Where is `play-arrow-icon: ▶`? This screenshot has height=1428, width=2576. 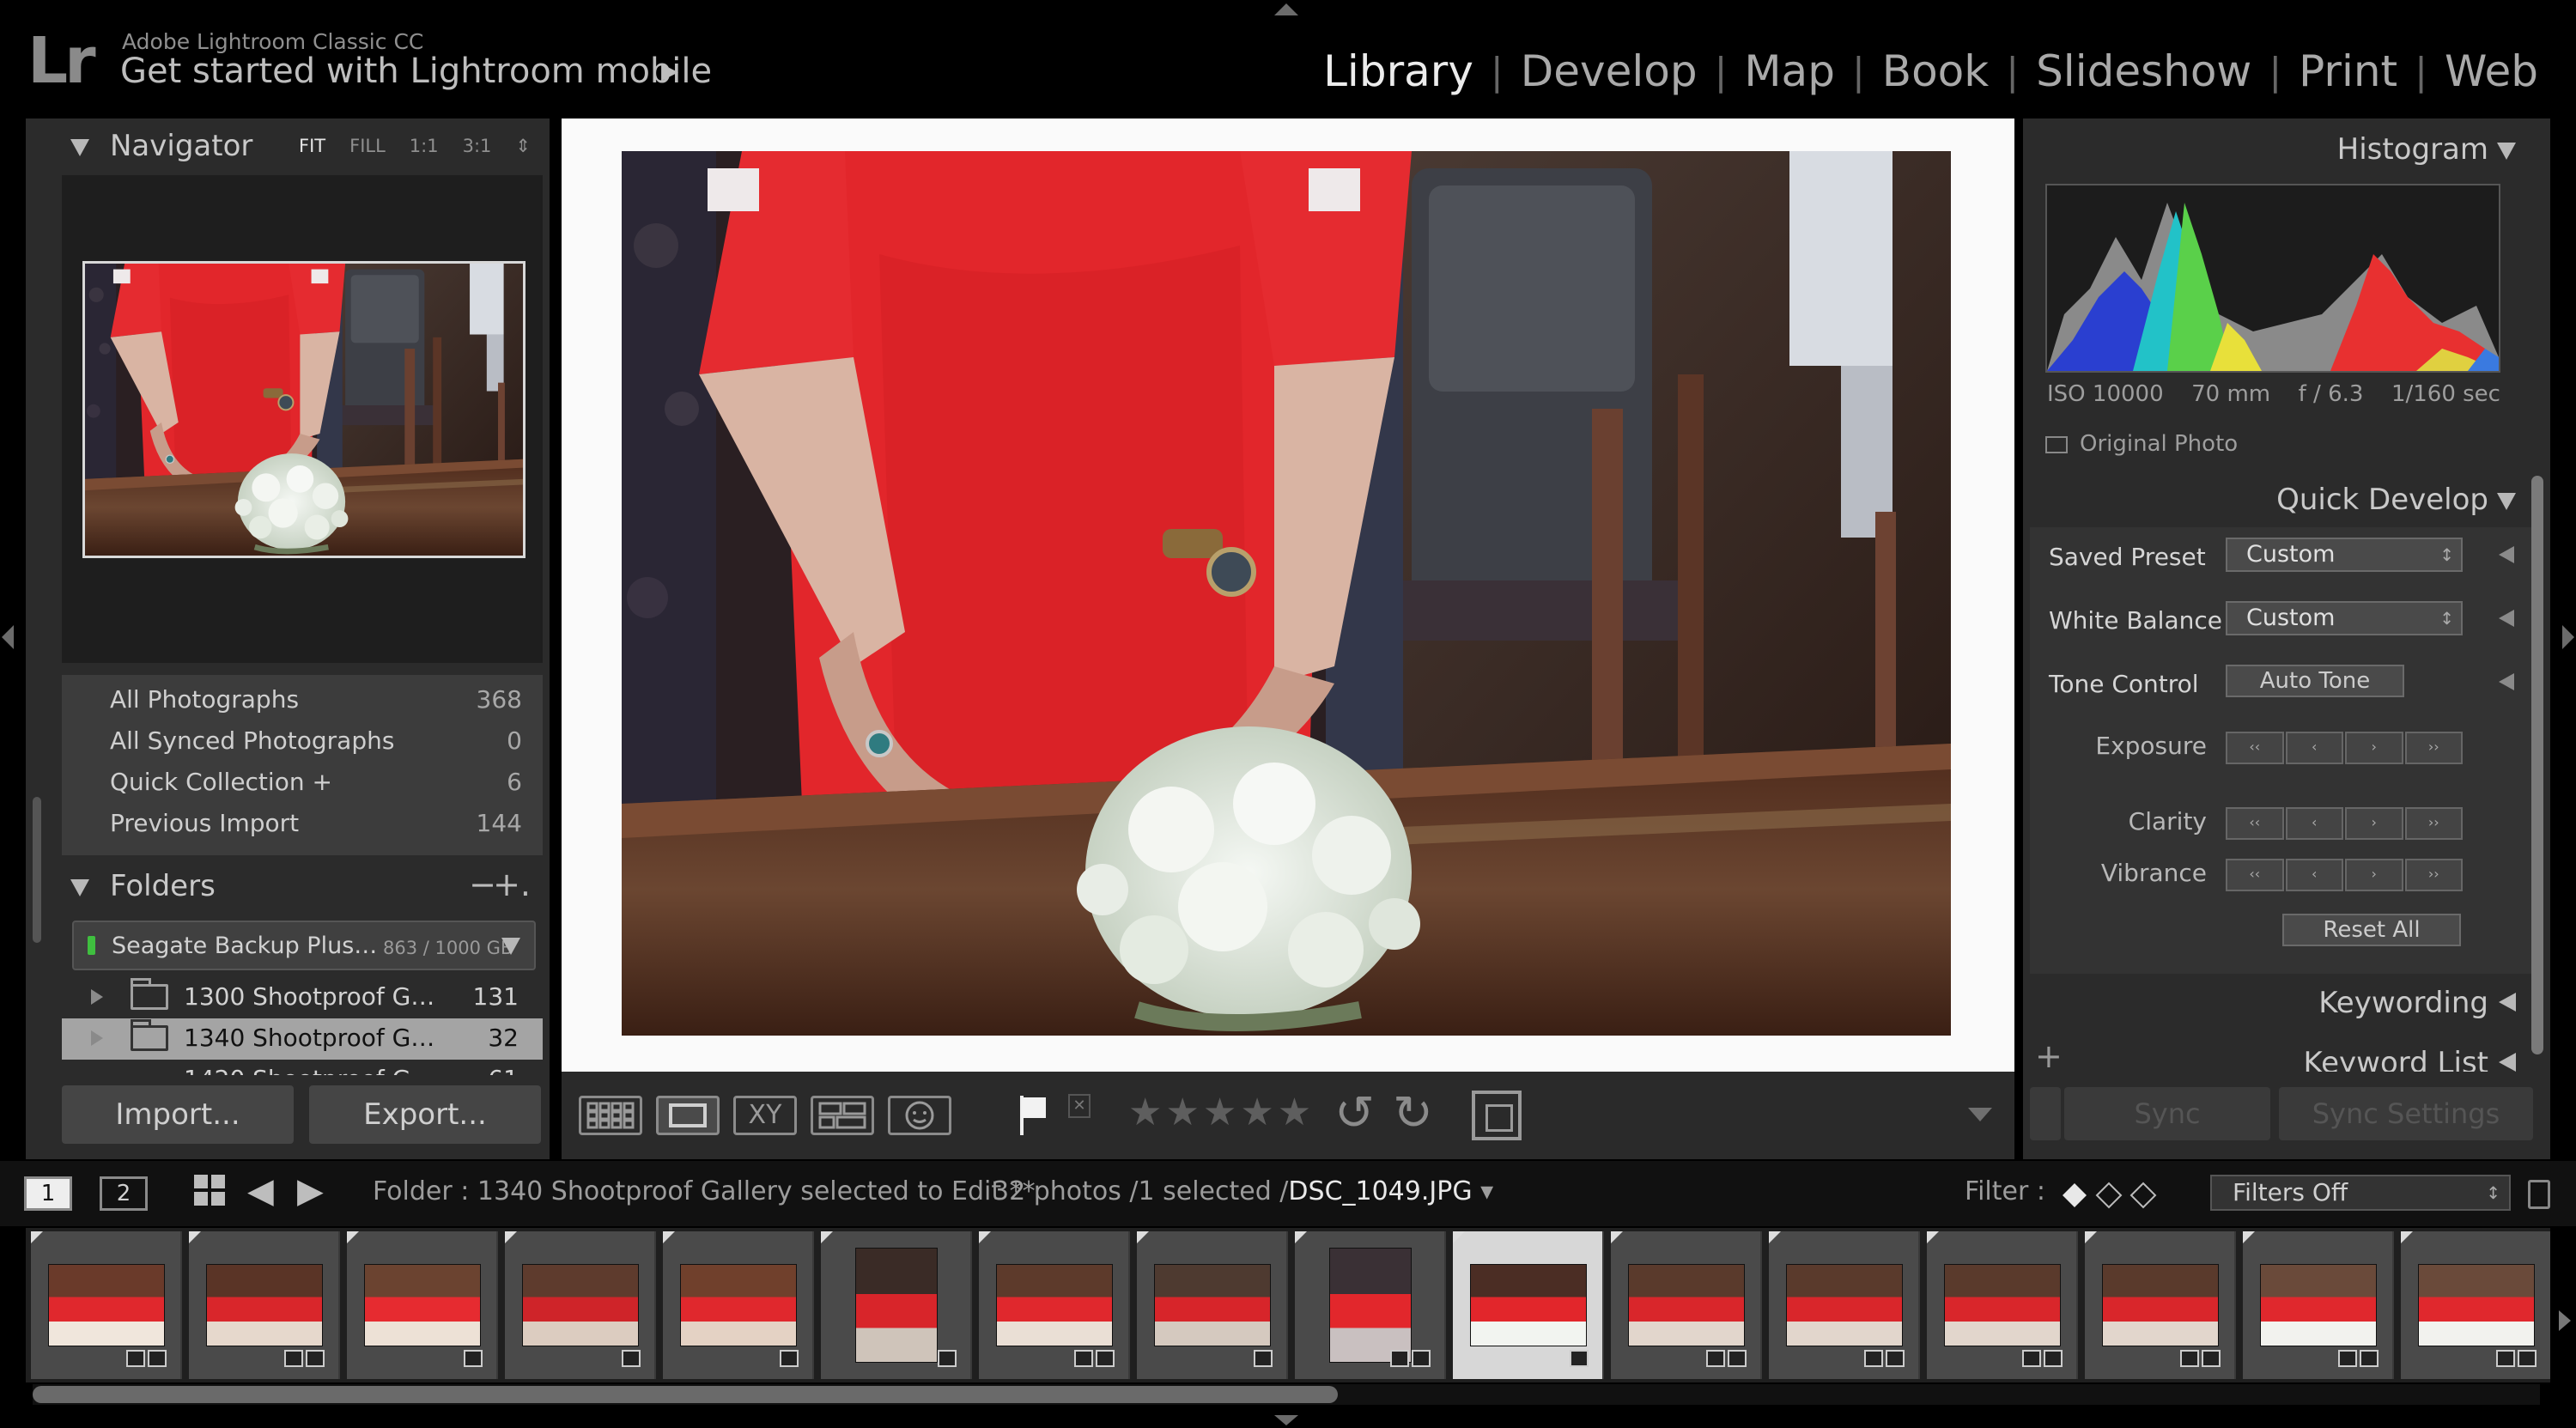 play-arrow-icon: ▶ is located at coordinates (669, 71).